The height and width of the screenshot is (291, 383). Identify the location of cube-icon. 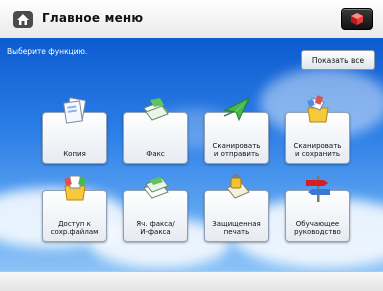
(357, 19).